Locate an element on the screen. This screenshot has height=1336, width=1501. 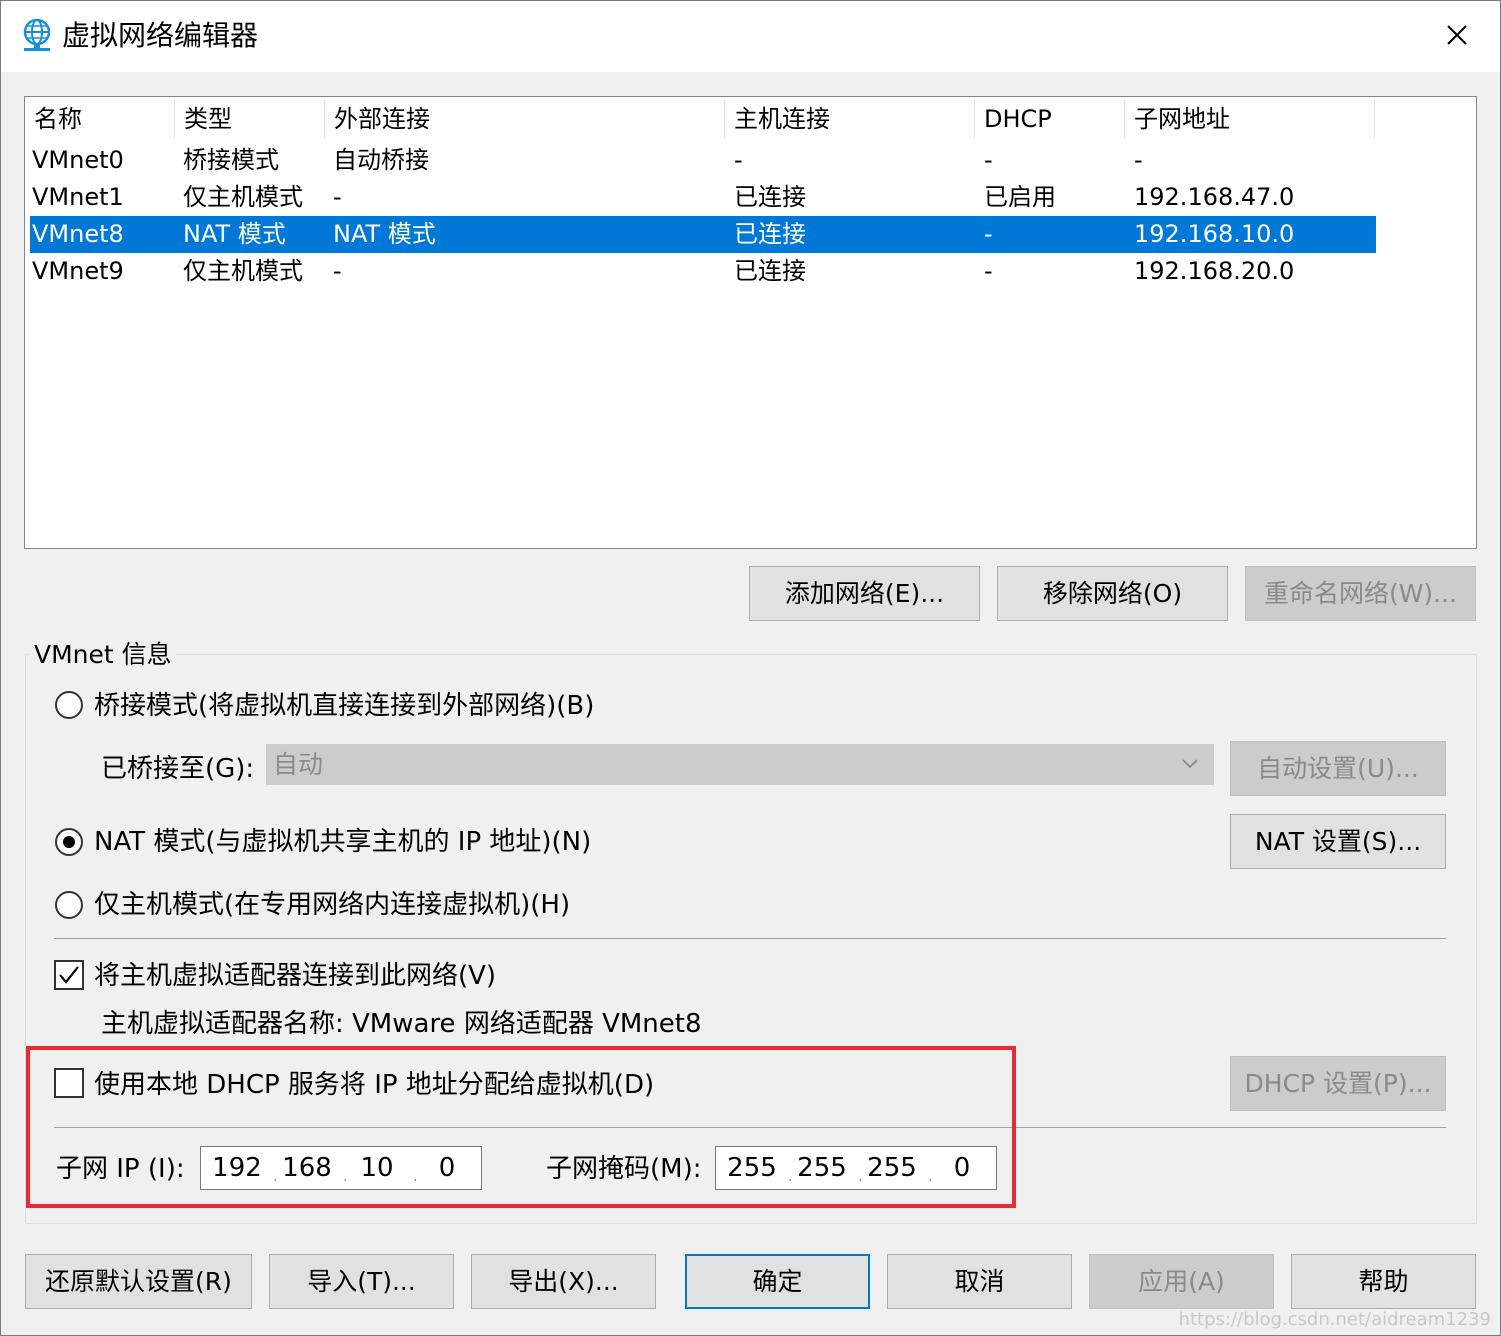
cell-host: - is located at coordinates (738, 160).